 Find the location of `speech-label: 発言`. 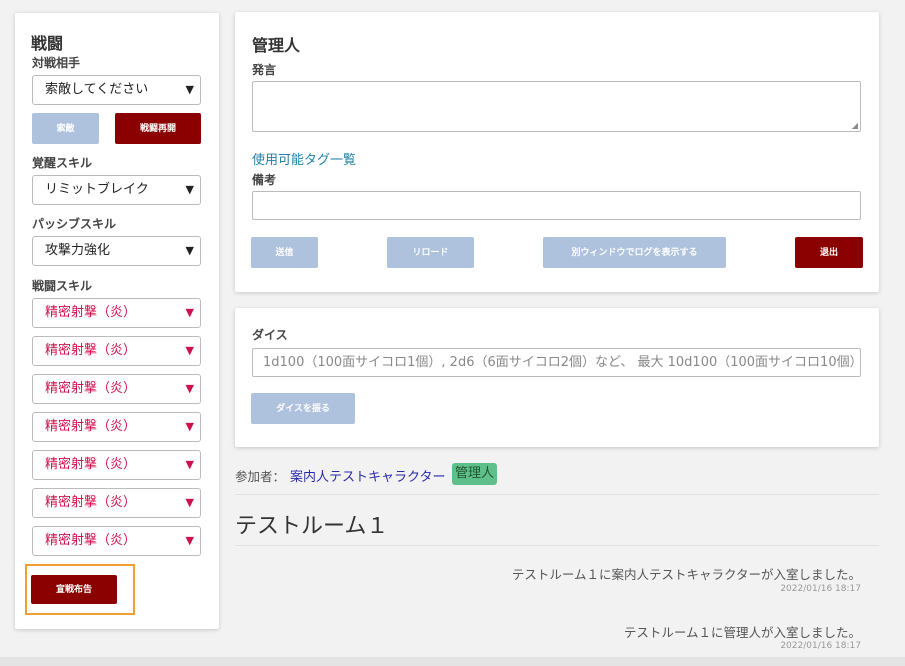

speech-label: 発言 is located at coordinates (264, 70).